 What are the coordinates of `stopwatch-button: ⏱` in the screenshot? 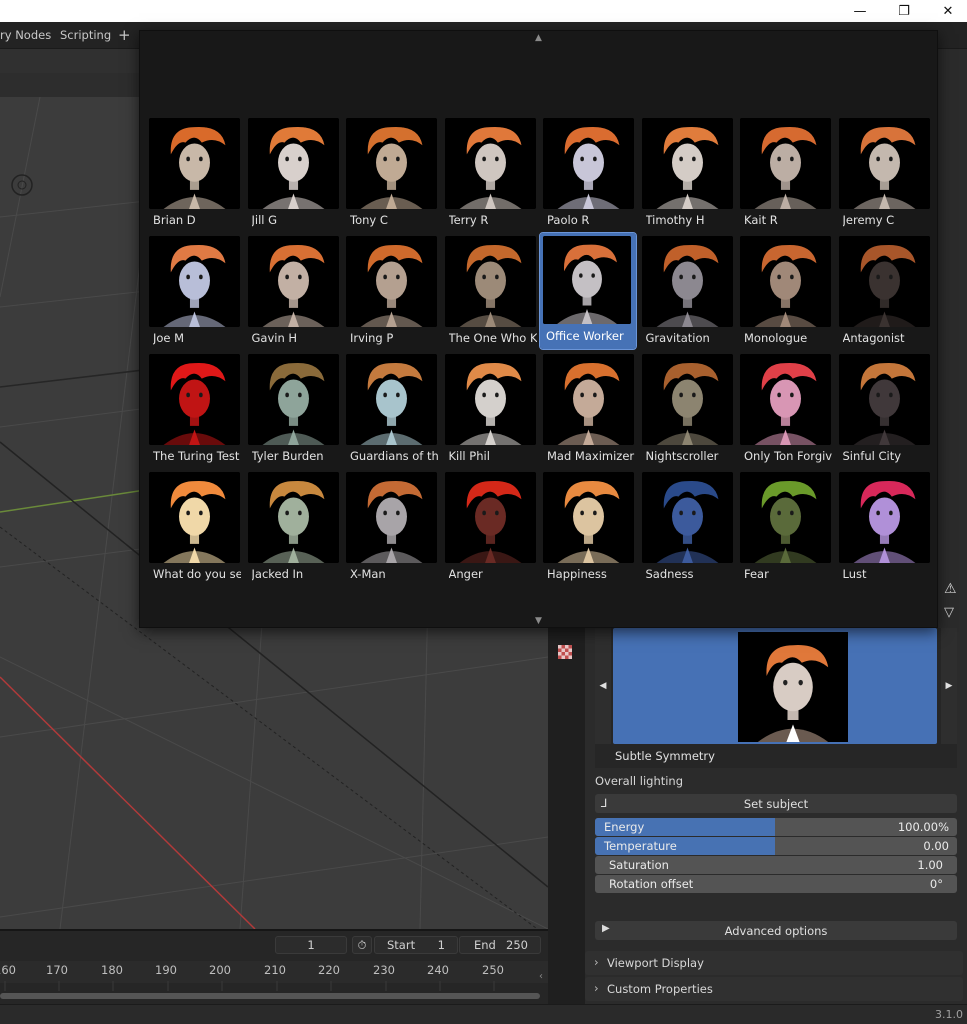 It's located at (362, 945).